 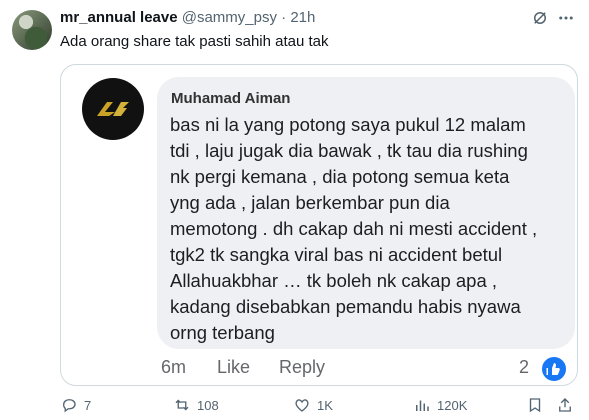 I want to click on views-icon, so click(x=422, y=405).